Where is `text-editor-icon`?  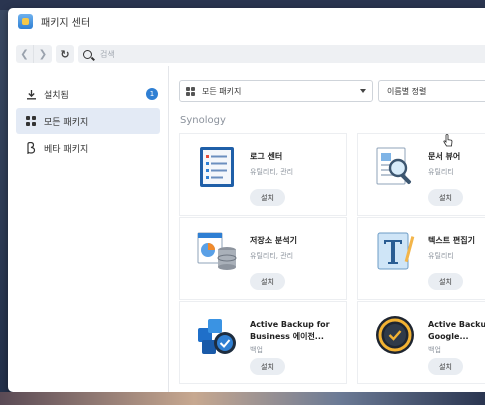 text-editor-icon is located at coordinates (395, 251).